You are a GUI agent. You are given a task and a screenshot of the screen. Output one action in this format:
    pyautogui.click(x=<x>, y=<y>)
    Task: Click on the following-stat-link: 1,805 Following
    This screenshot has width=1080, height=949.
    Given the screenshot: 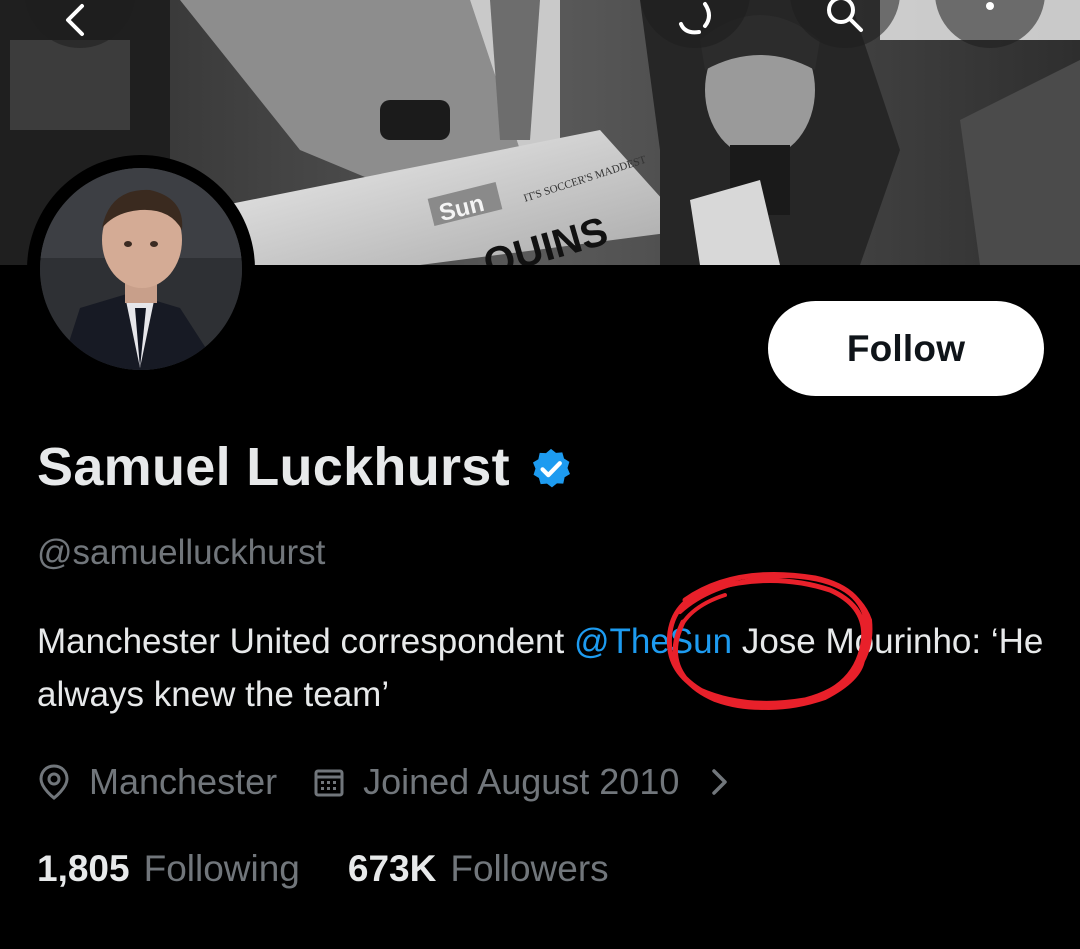 What is the action you would take?
    pyautogui.click(x=168, y=869)
    